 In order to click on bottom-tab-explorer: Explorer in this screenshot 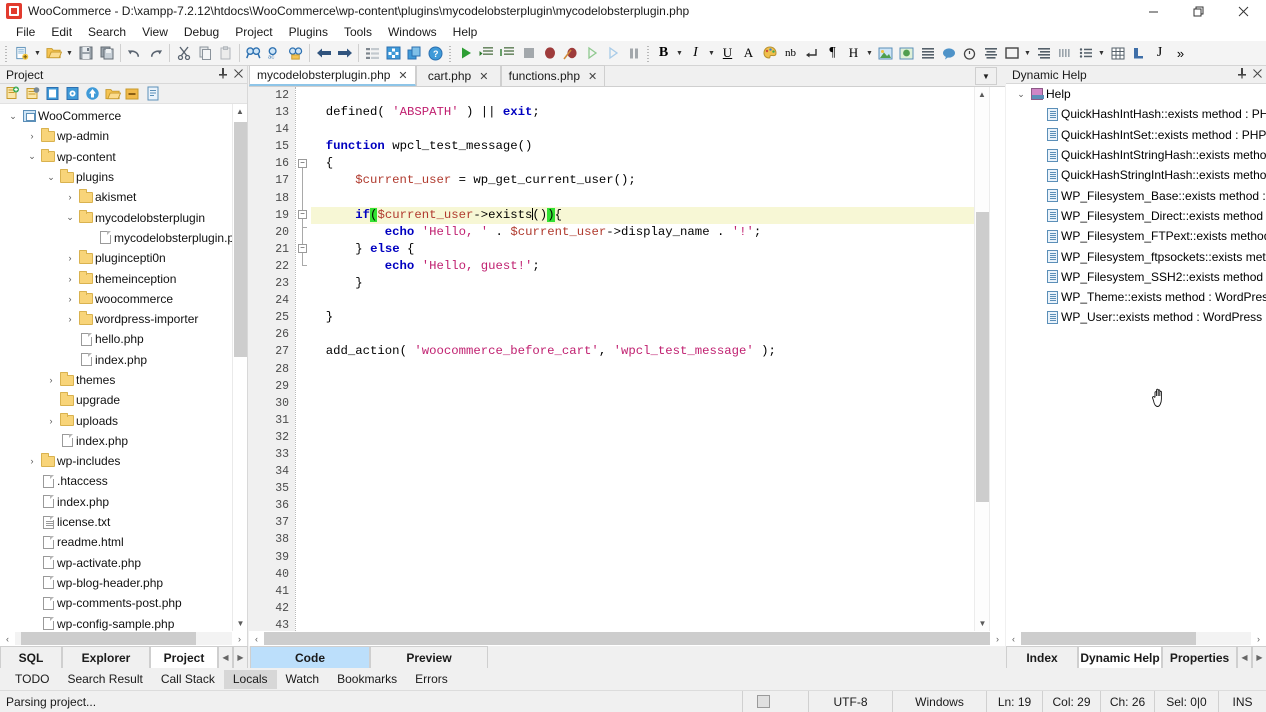, I will do `click(106, 657)`.